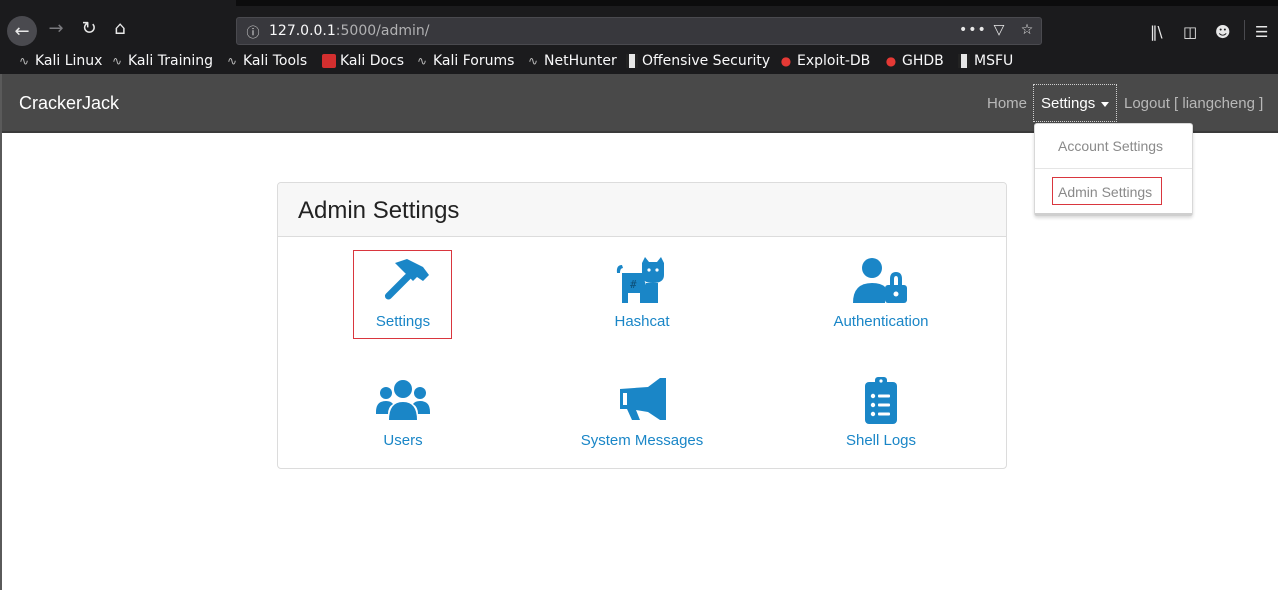 This screenshot has width=1278, height=590. I want to click on tile-users: Users, so click(403, 412).